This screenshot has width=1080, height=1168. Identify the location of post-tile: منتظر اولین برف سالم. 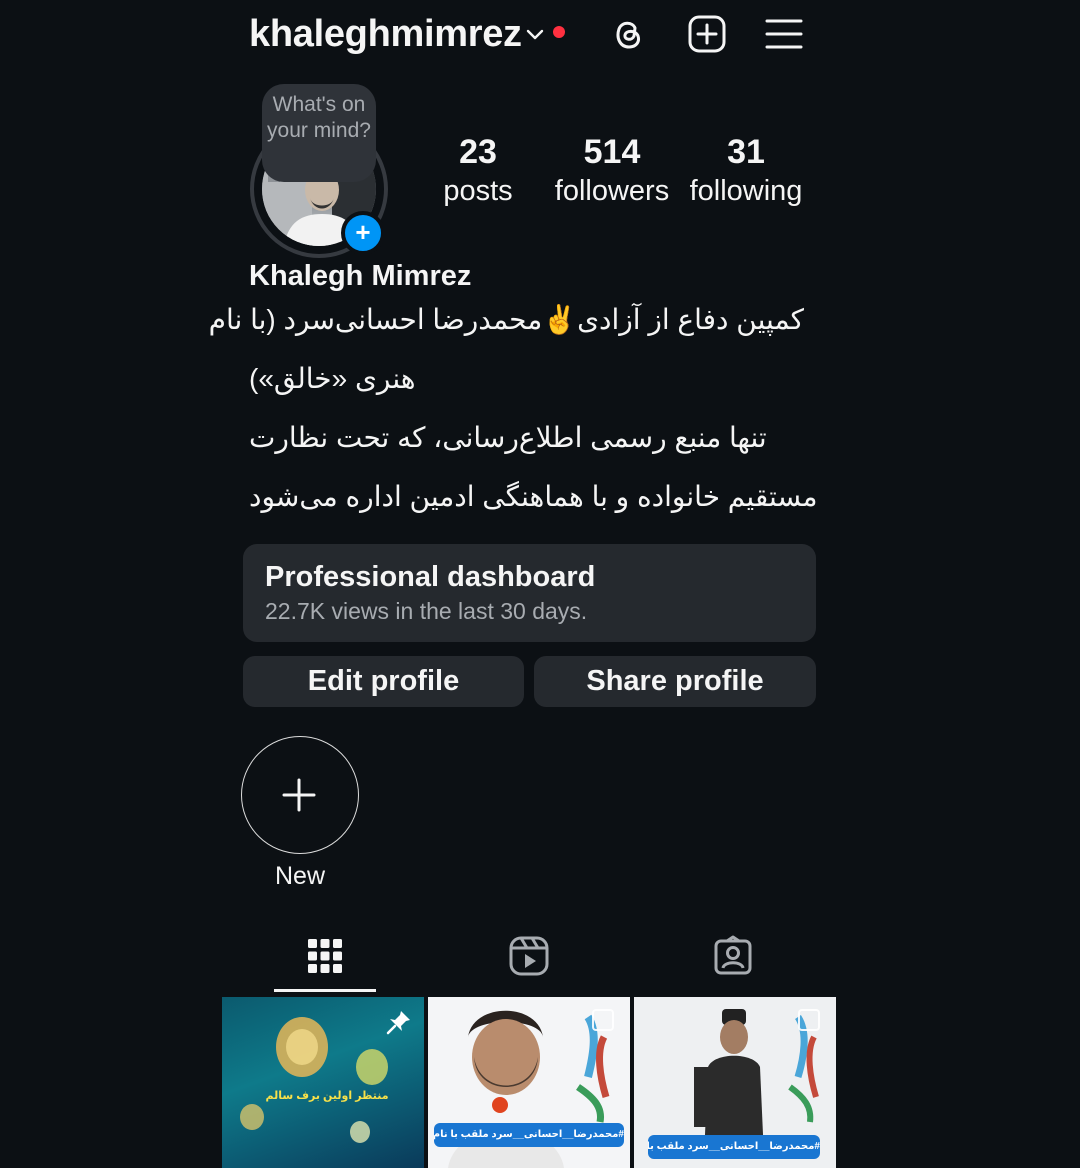
(323, 1082).